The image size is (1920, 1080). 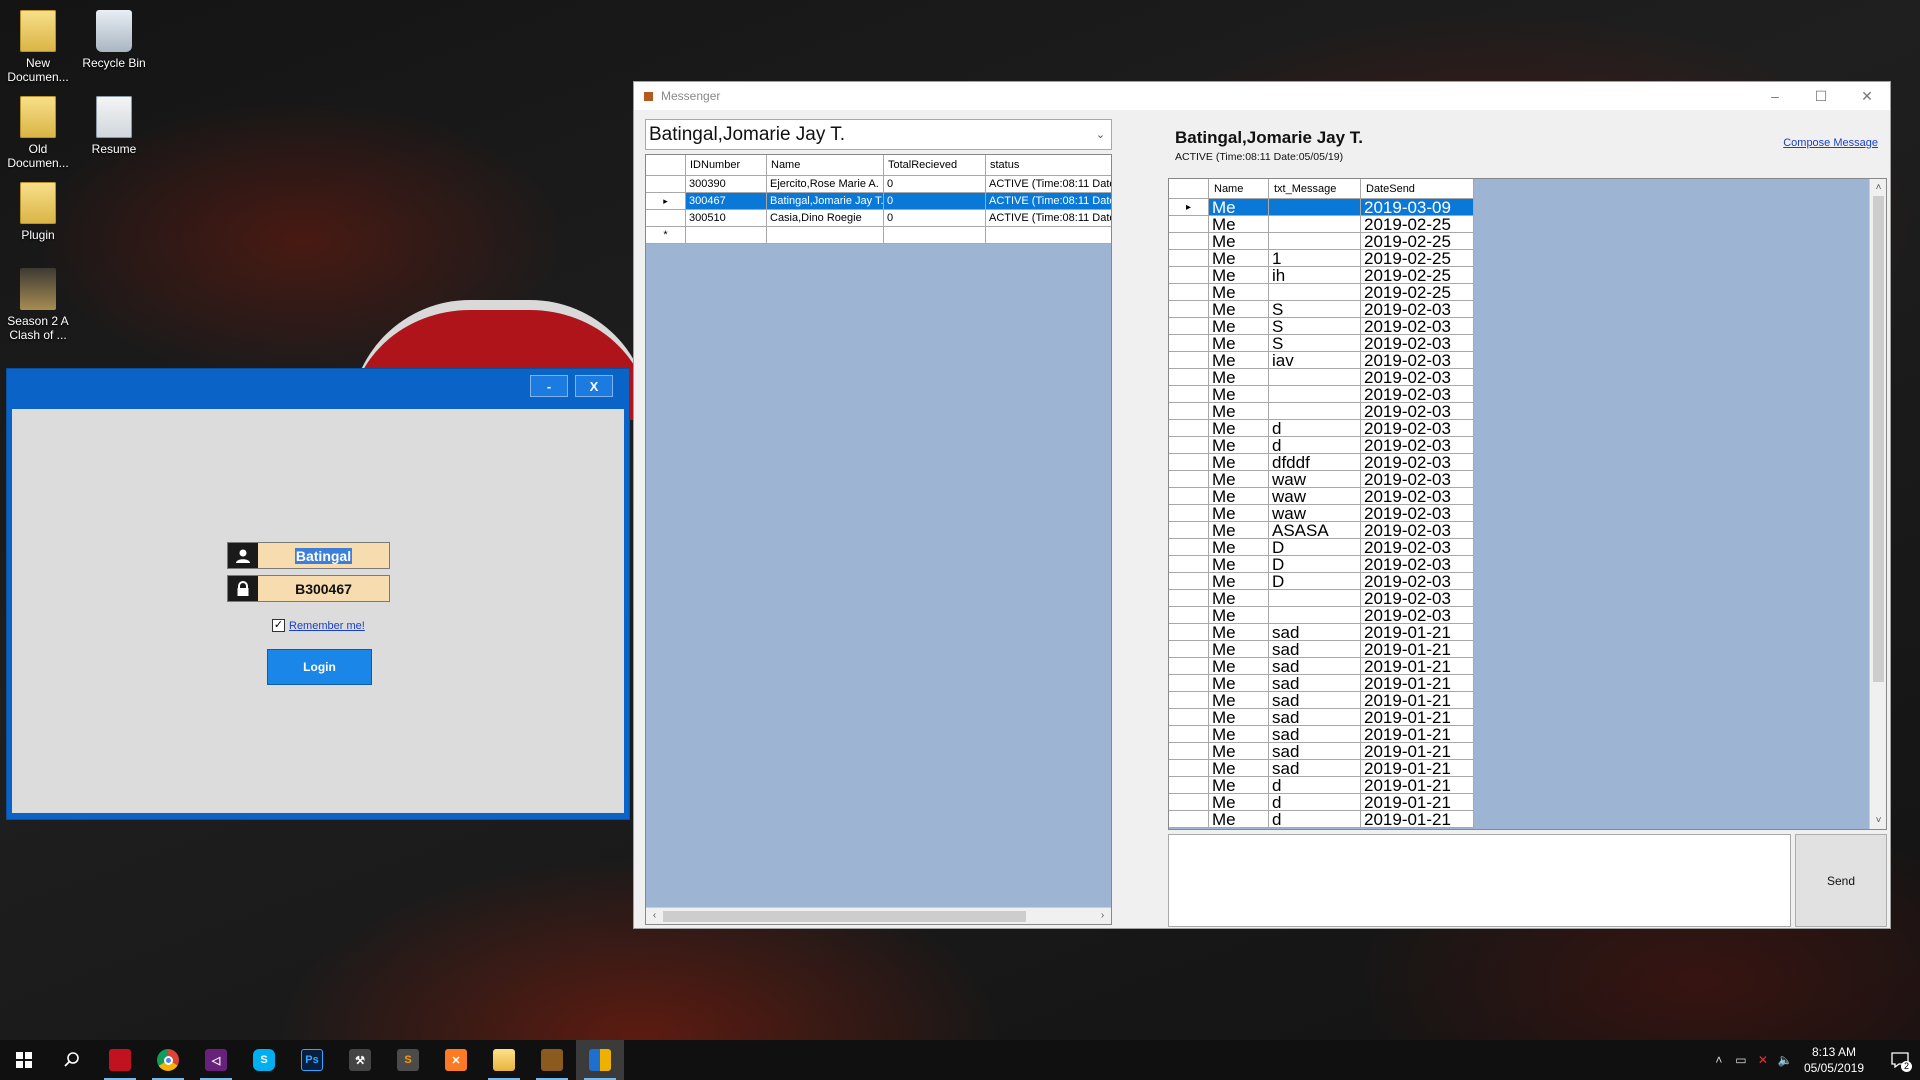 What do you see at coordinates (1315, 462) in the screenshot?
I see `cell-txt-message: dfddf` at bounding box center [1315, 462].